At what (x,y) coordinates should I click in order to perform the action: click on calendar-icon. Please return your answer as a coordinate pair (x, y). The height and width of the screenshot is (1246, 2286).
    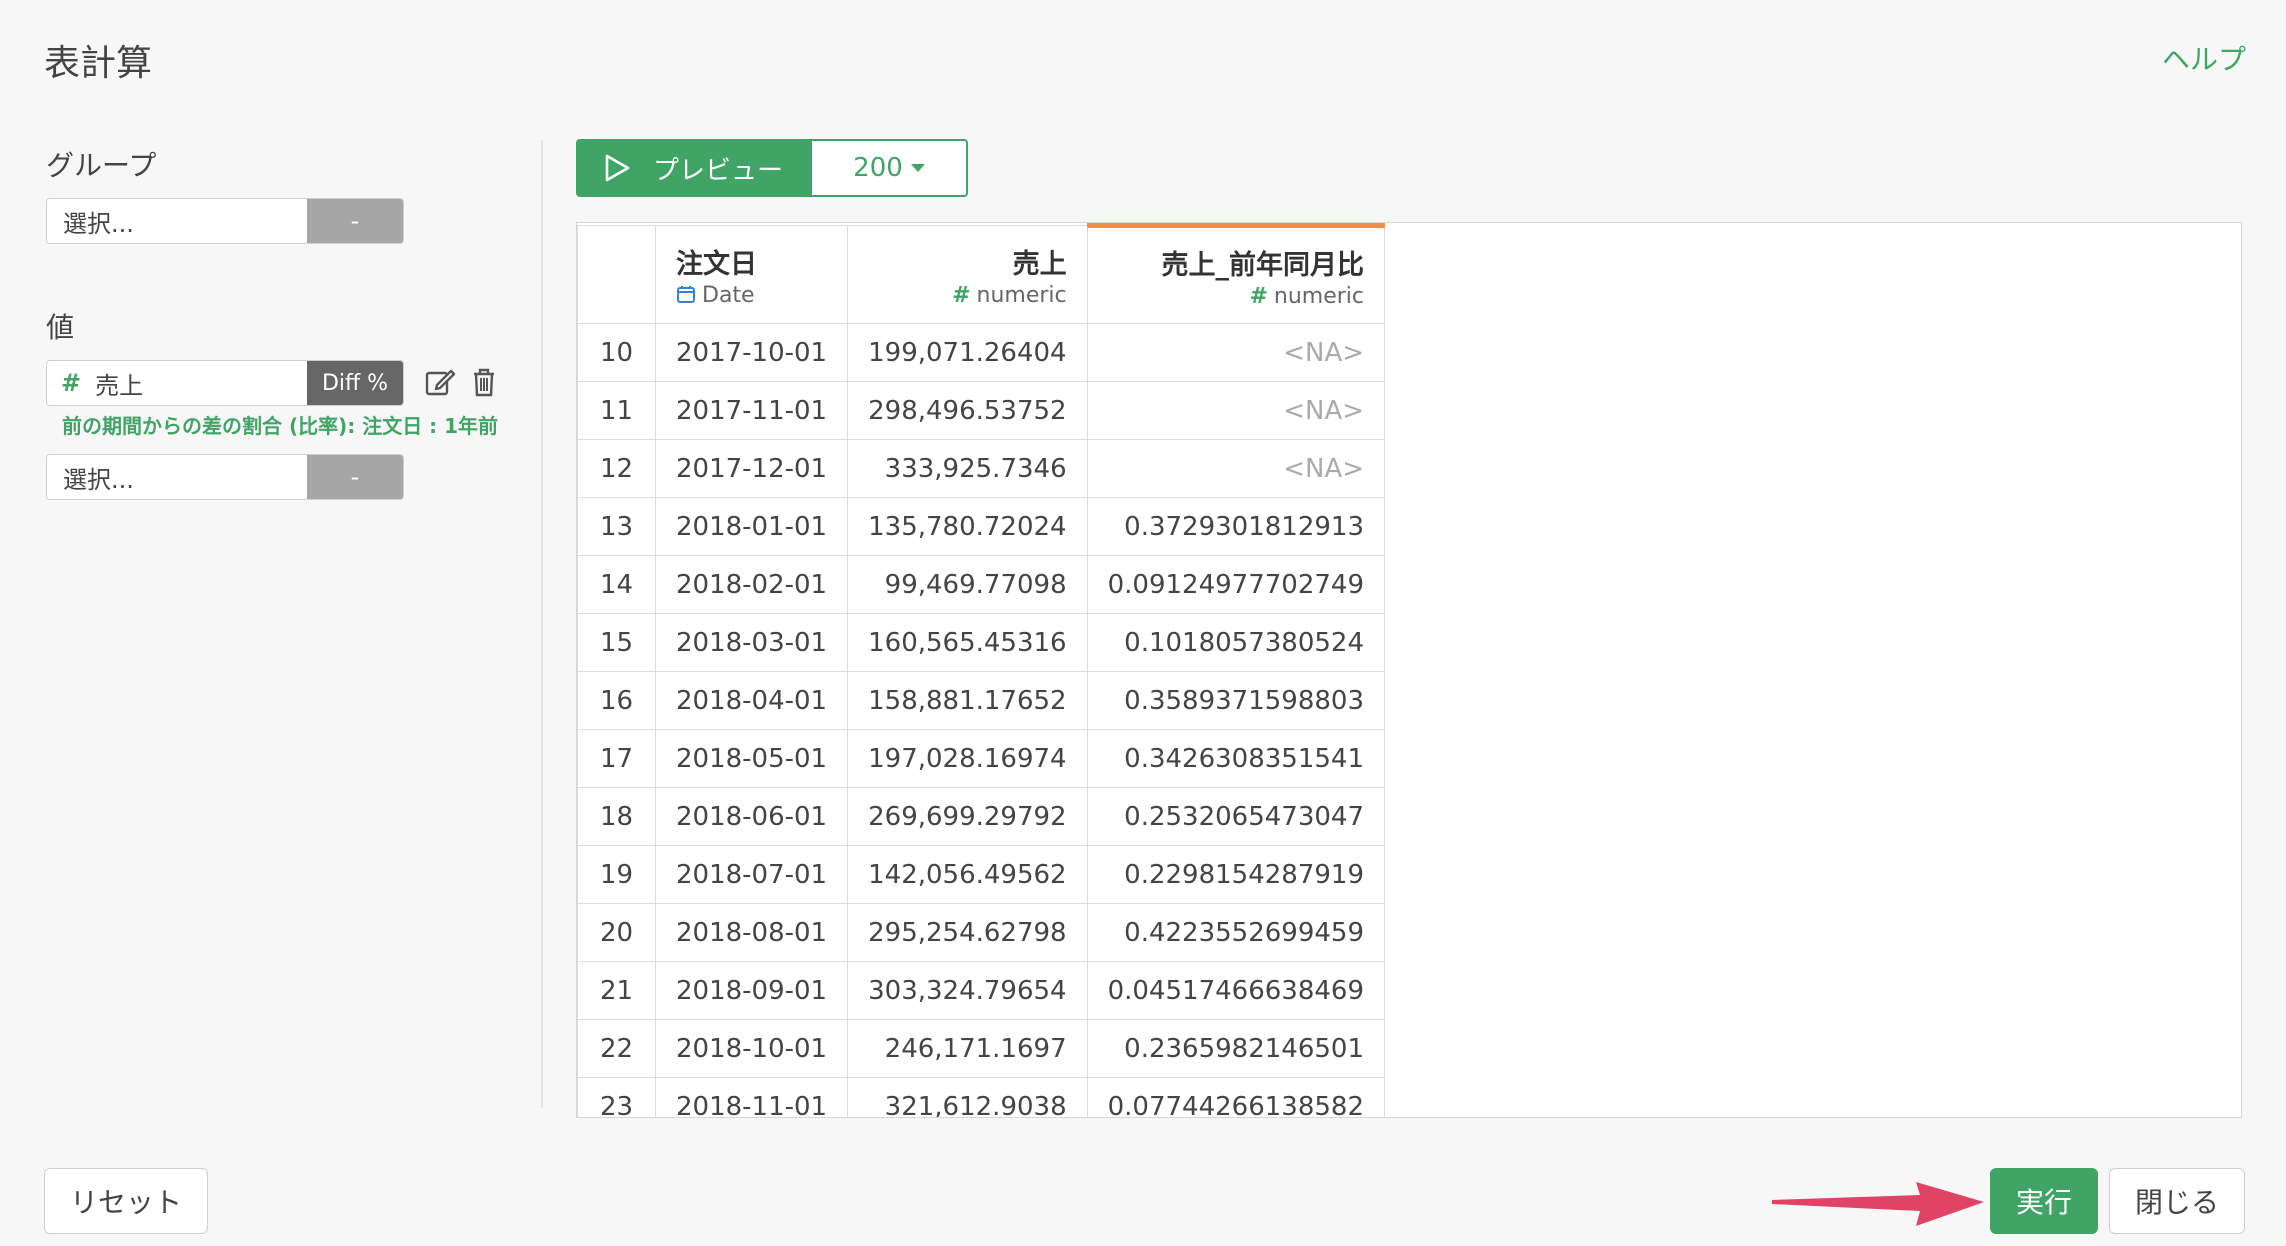
    Looking at the image, I should click on (686, 294).